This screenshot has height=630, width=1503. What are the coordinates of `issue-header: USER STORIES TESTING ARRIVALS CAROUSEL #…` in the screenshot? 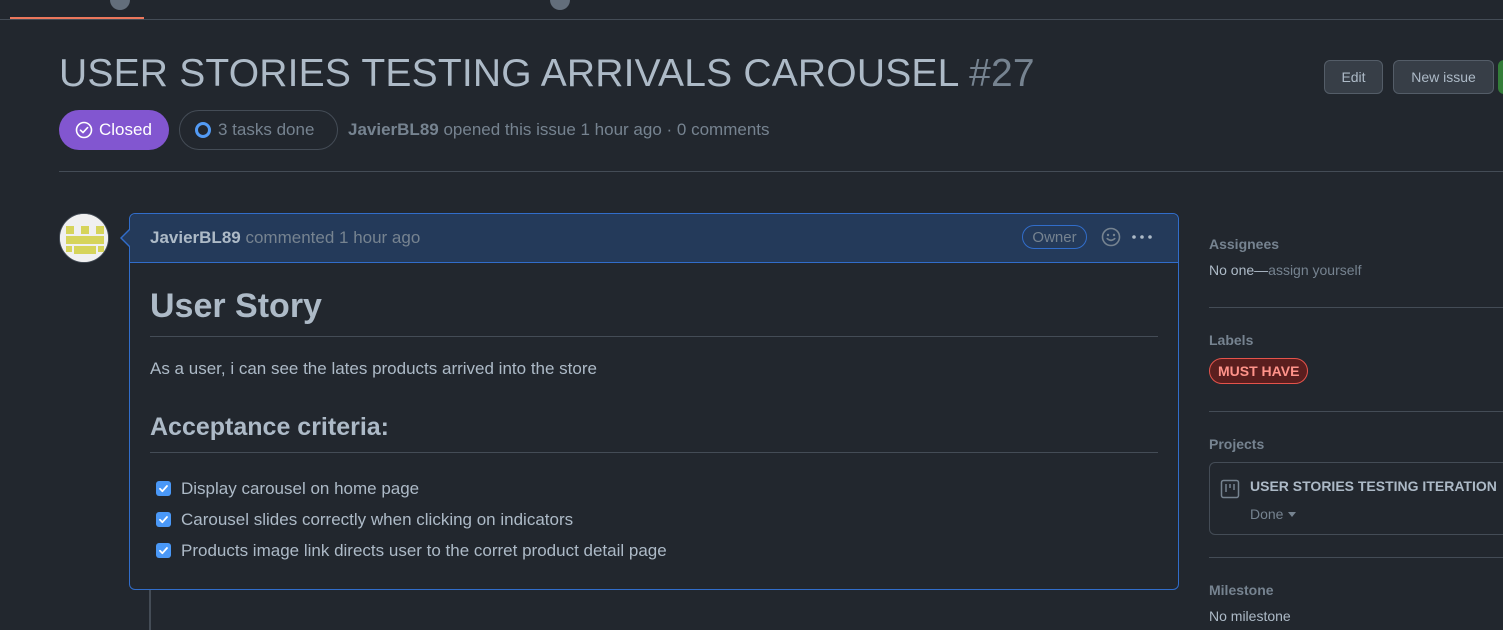 It's located at (547, 74).